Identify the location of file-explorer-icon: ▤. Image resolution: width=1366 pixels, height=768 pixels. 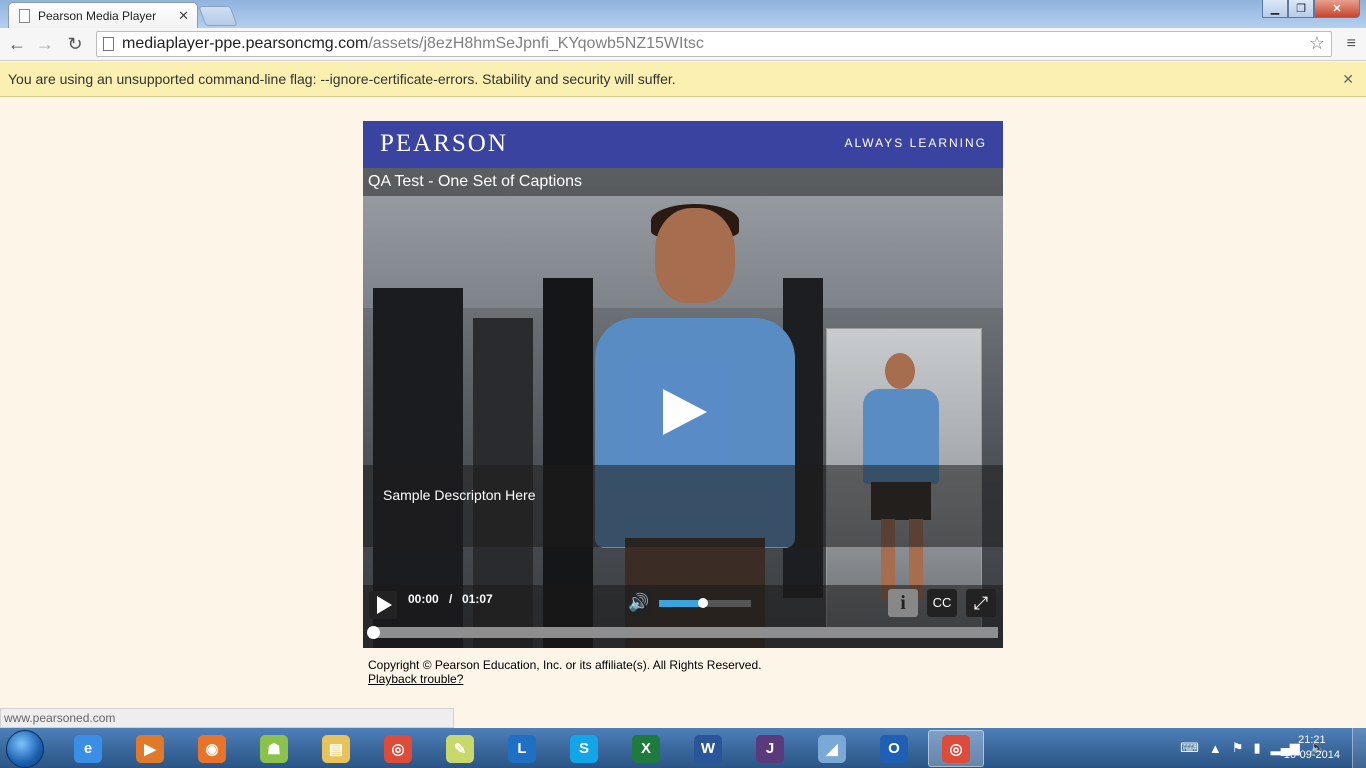
(336, 748).